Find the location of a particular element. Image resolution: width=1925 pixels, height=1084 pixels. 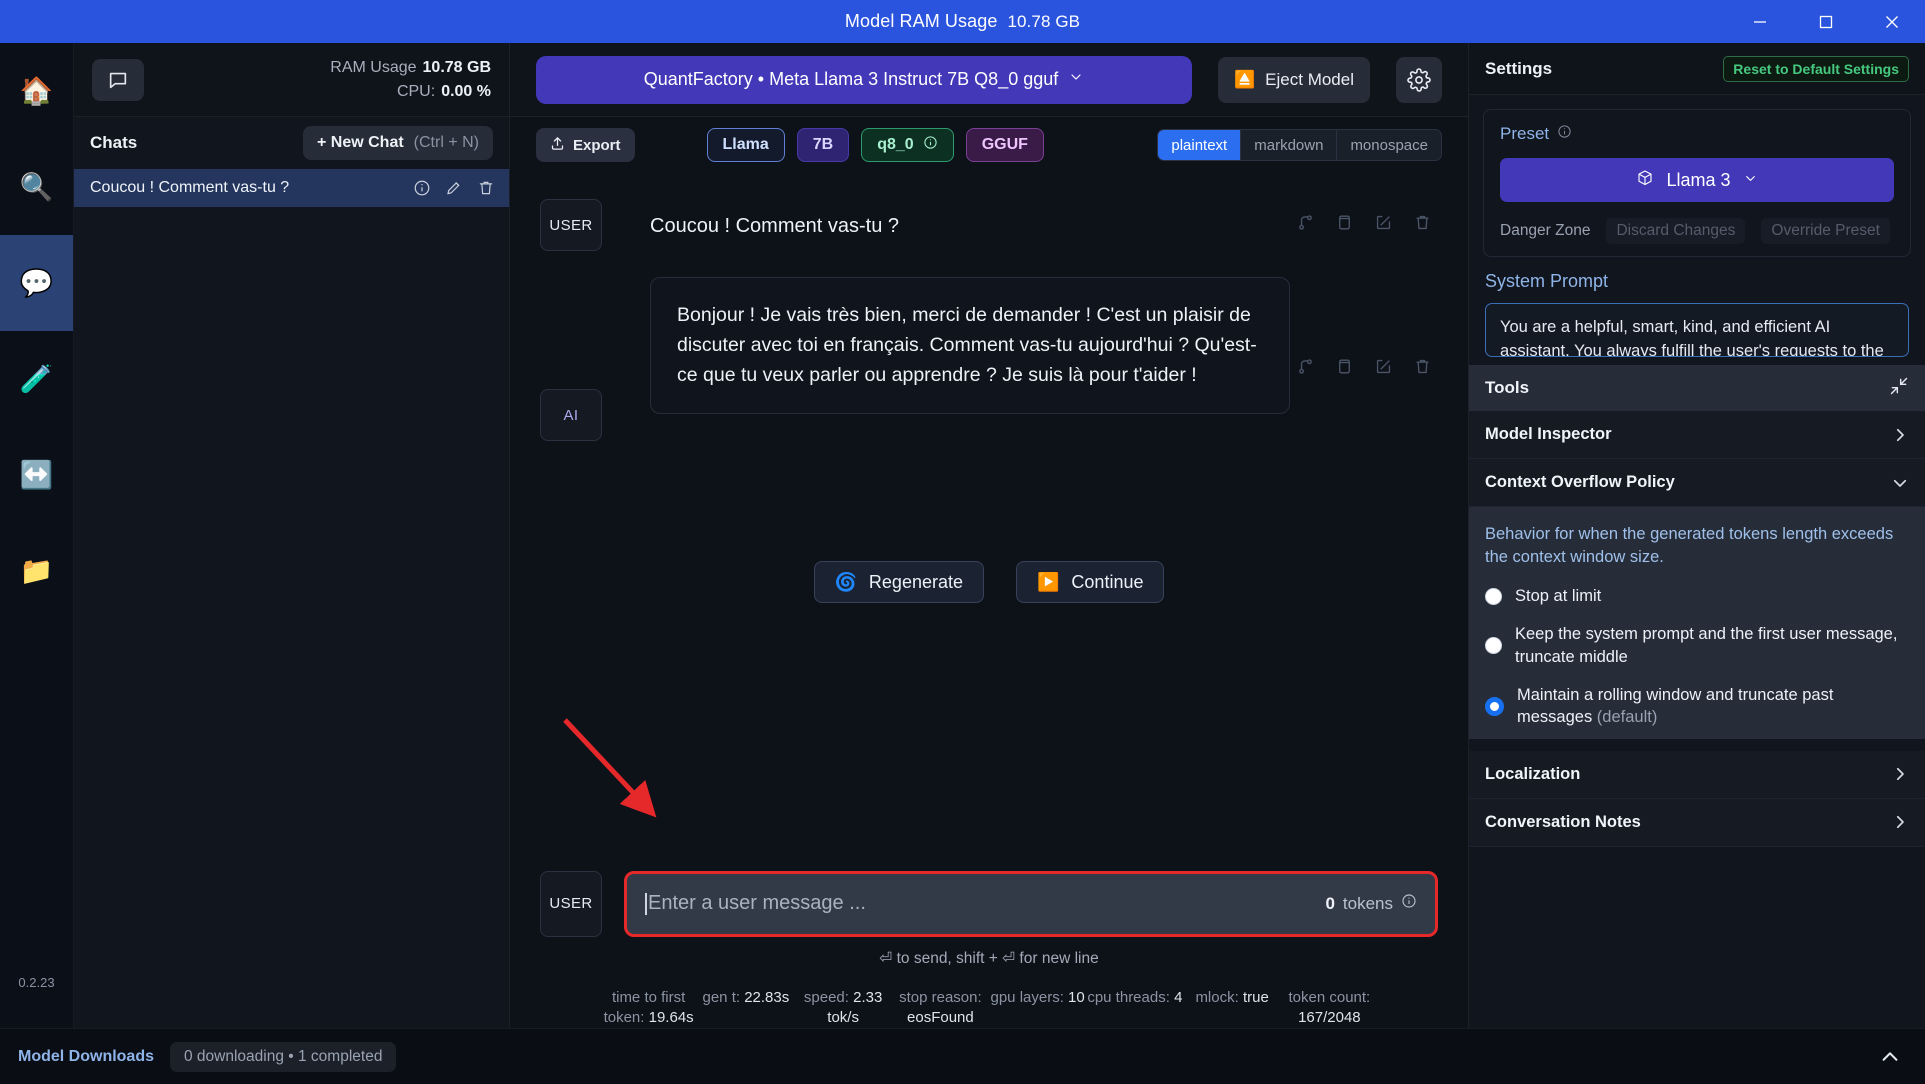

resource-stats: RAM Usage 10.78 GB CPU: 0.00 % is located at coordinates (410, 79).